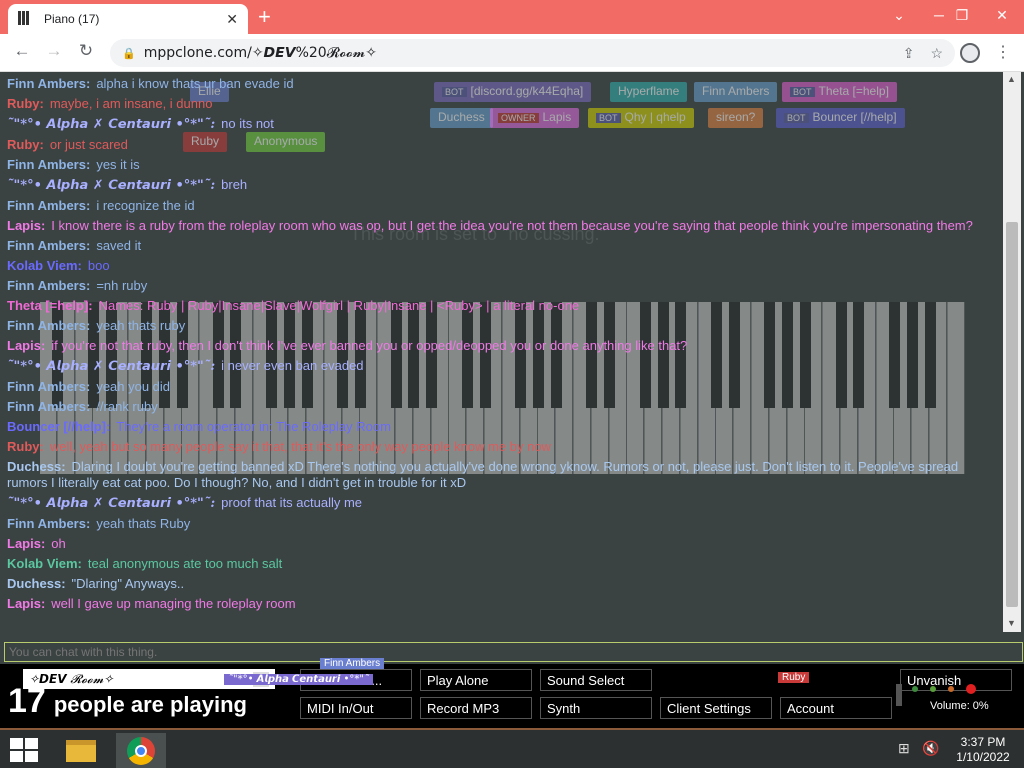  I want to click on windows-start-icon, so click(24, 750).